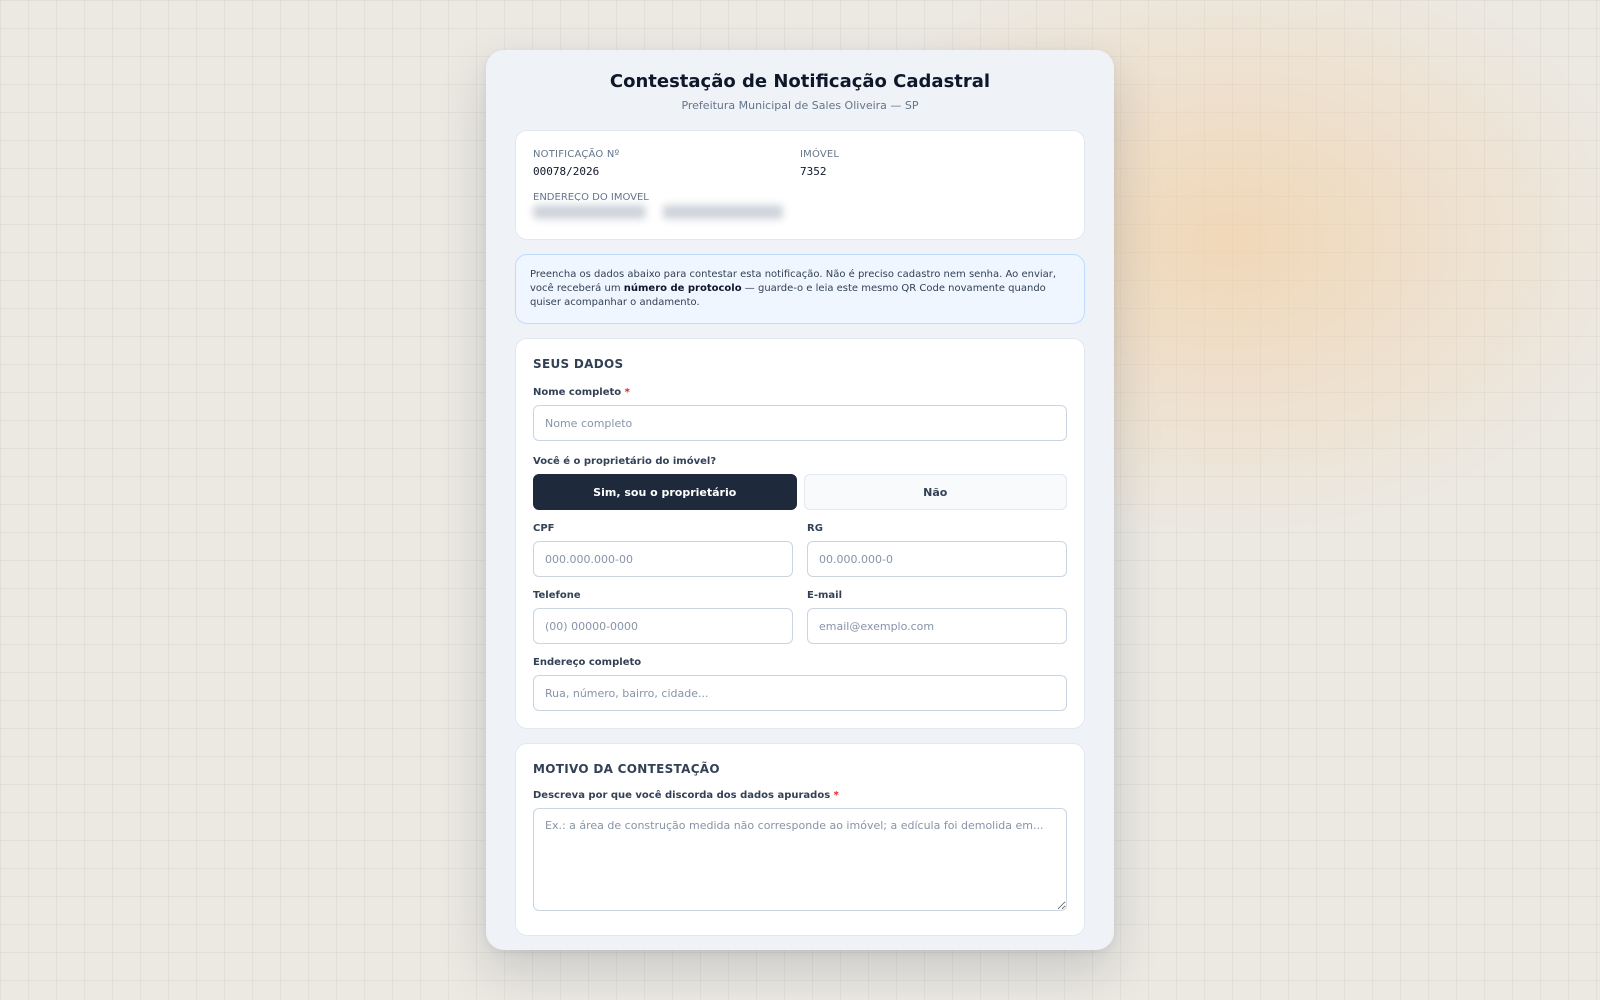 The width and height of the screenshot is (1600, 1000). I want to click on cpf-input, so click(663, 559).